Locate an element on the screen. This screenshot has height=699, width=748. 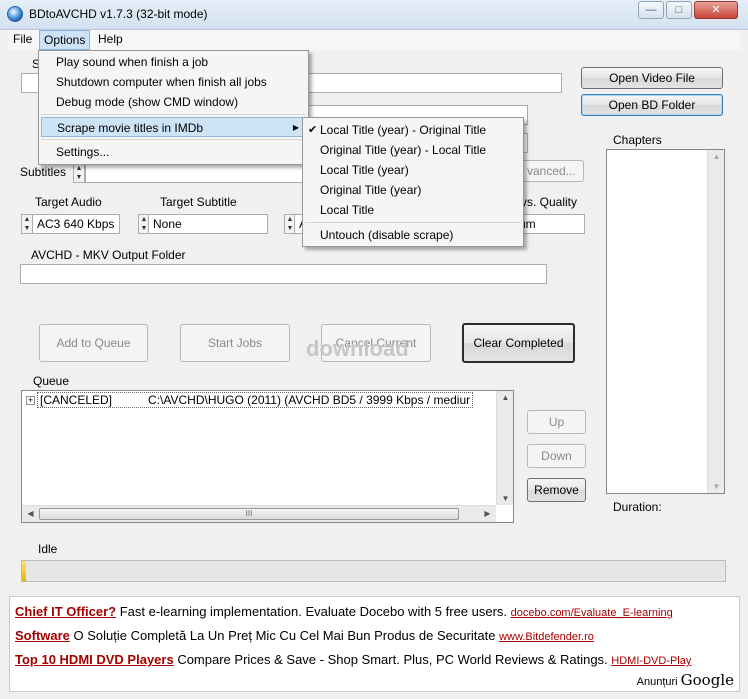
ad-title-link: Chief IT Officer? is located at coordinates (65, 611).